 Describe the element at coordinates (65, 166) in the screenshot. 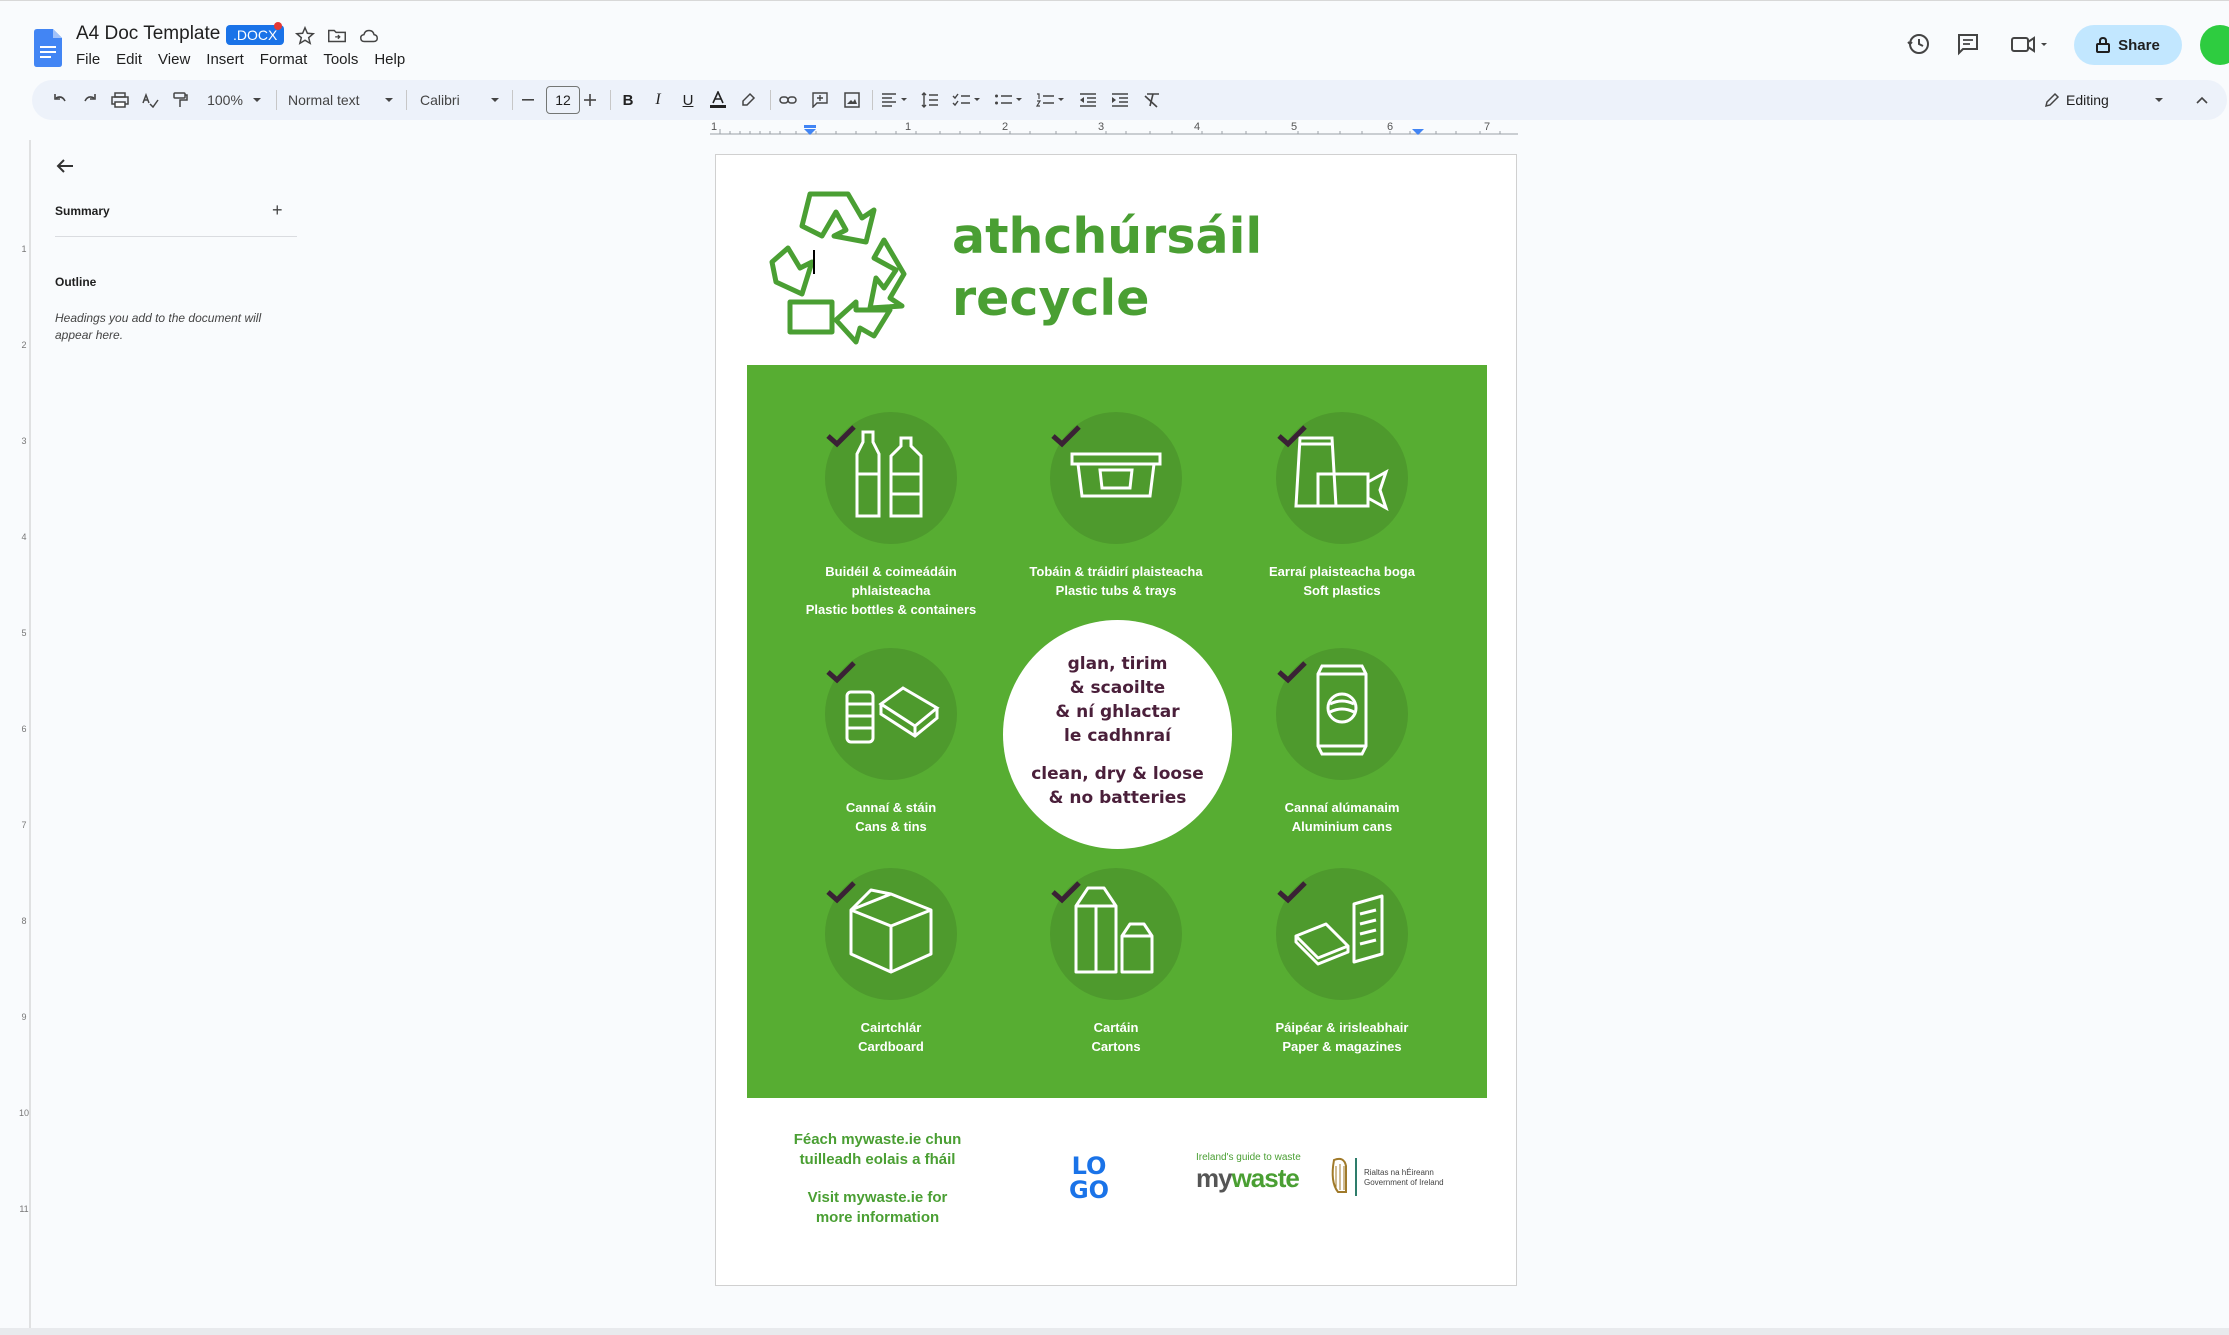

I see `back-arrow-icon` at that location.